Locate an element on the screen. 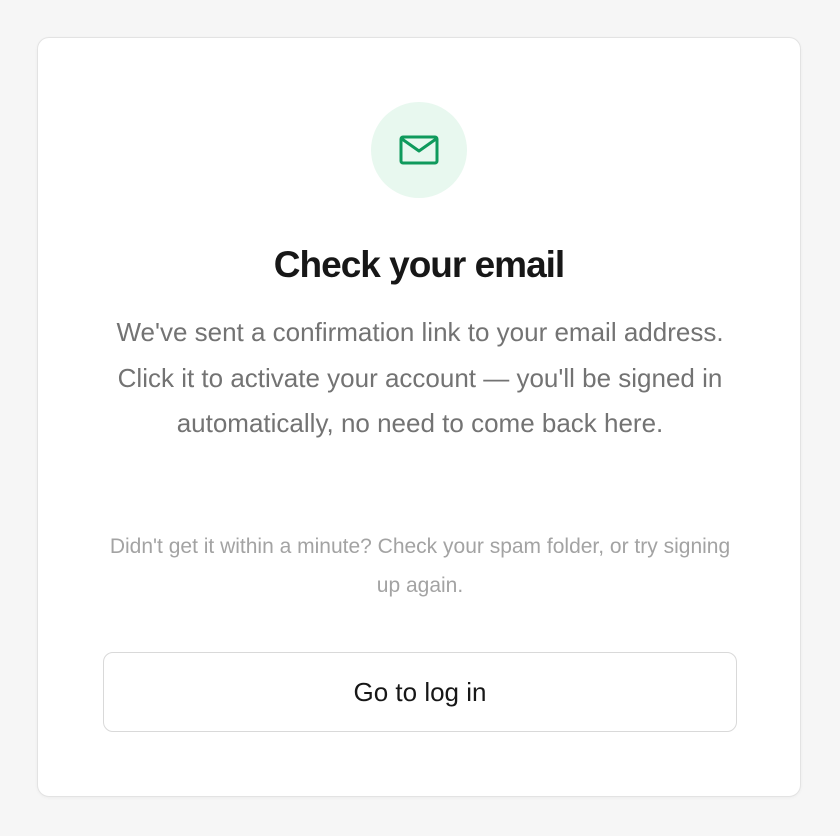 The height and width of the screenshot is (836, 840). mail-icon-badge is located at coordinates (419, 150).